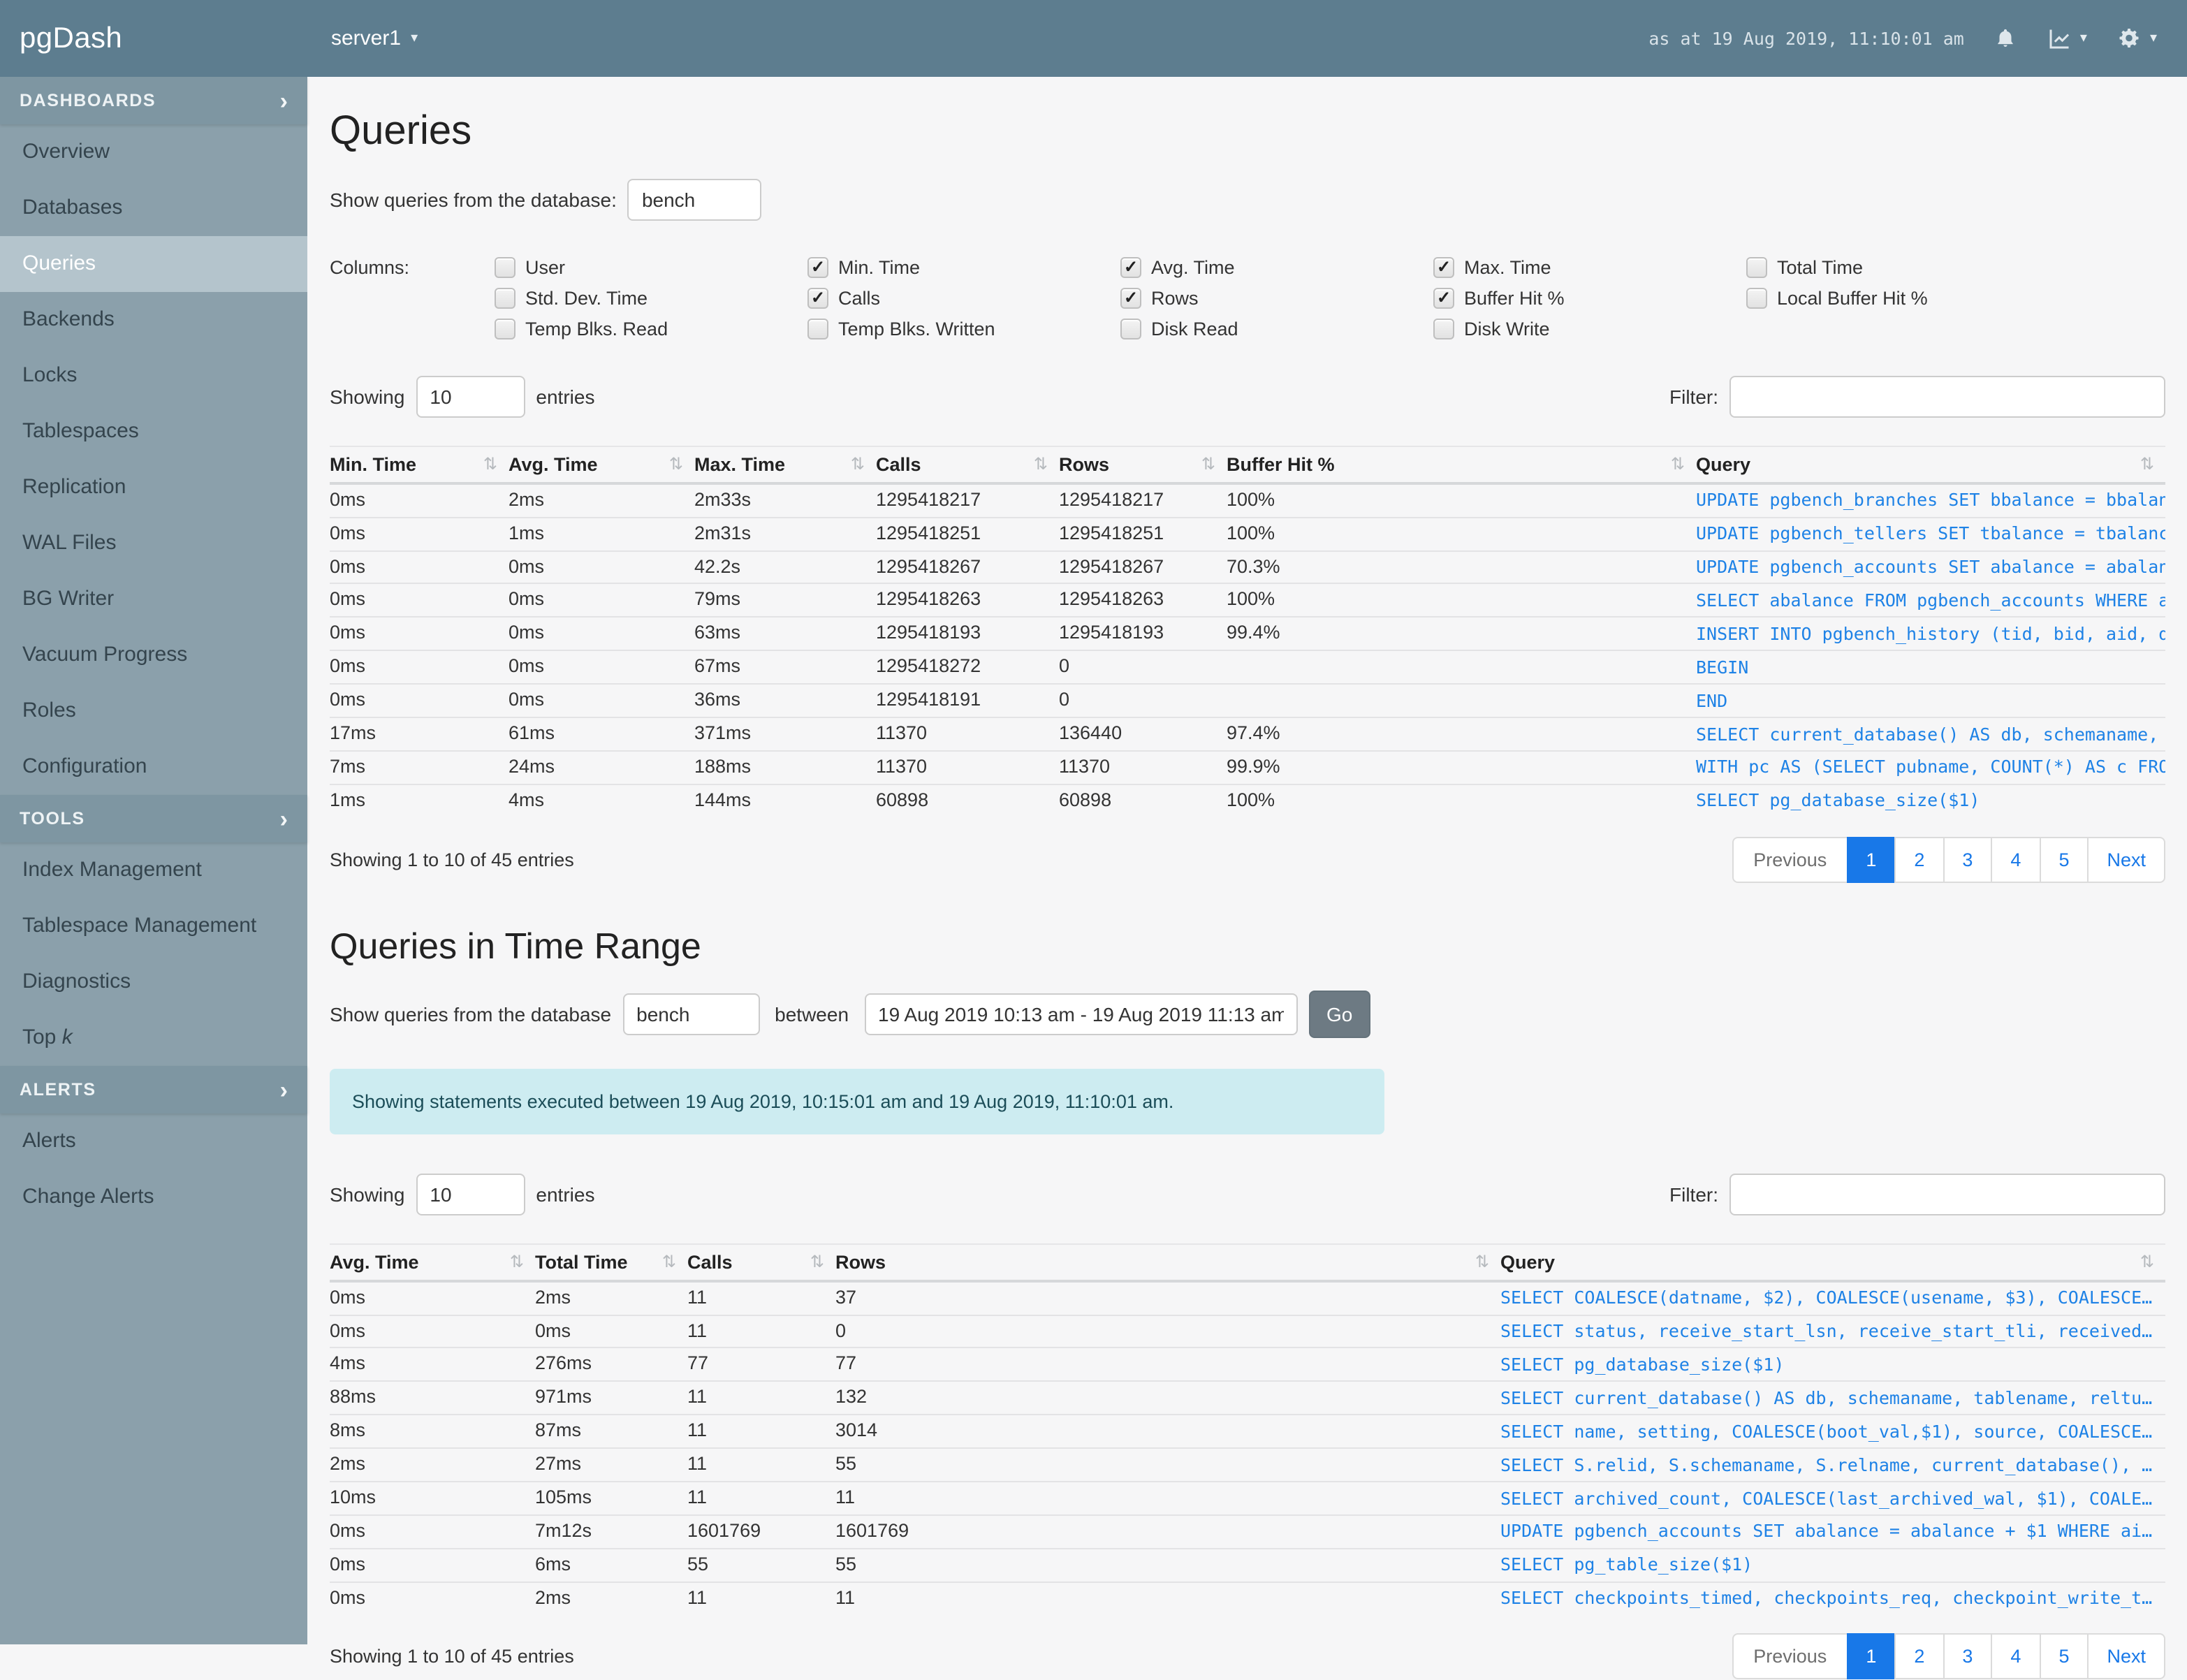 Image resolution: width=2187 pixels, height=1680 pixels. I want to click on sidebar-item-backends: Backends, so click(154, 320).